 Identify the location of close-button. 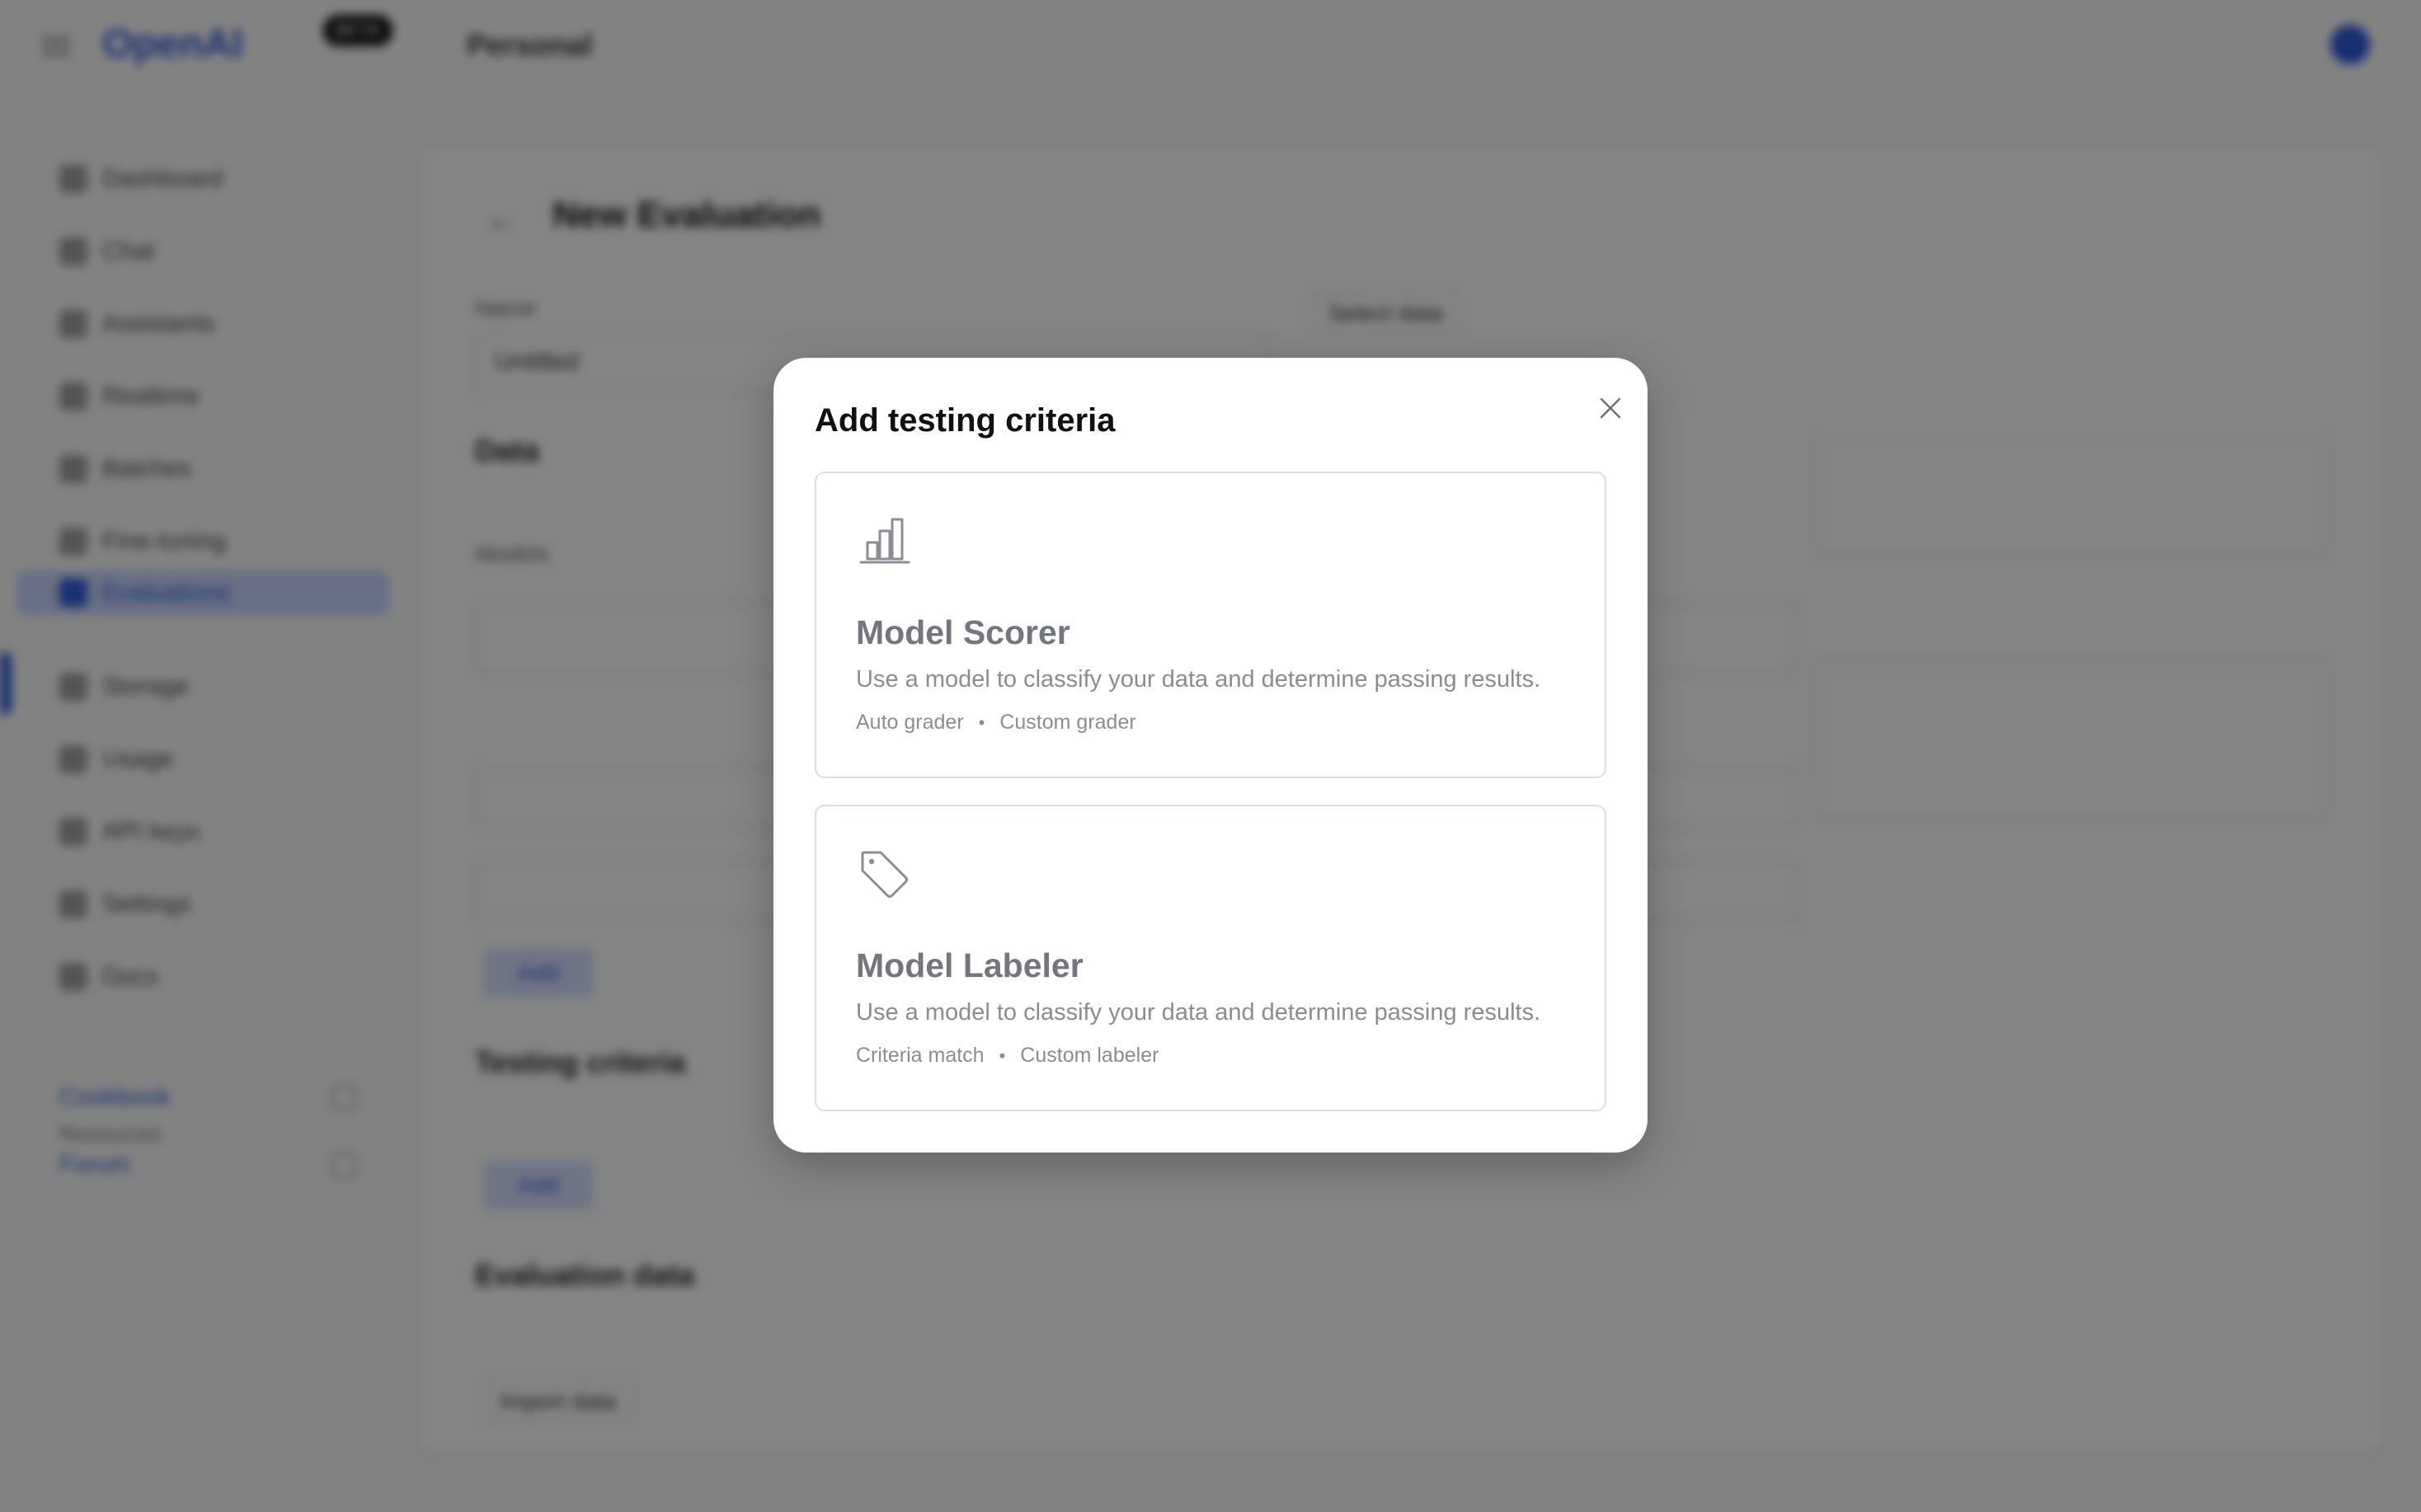
(1610, 408).